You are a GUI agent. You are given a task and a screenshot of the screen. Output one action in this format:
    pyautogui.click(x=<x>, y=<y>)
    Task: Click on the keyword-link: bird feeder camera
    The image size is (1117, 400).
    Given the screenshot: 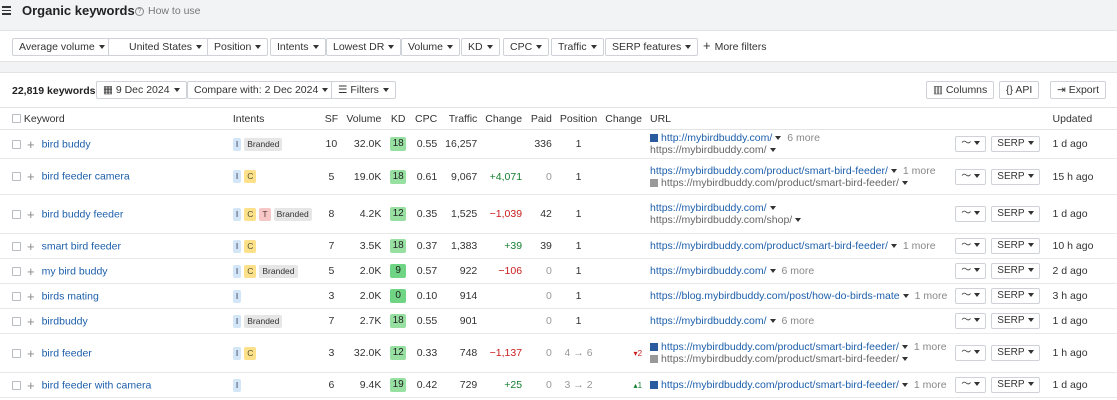 What is the action you would take?
    pyautogui.click(x=86, y=176)
    